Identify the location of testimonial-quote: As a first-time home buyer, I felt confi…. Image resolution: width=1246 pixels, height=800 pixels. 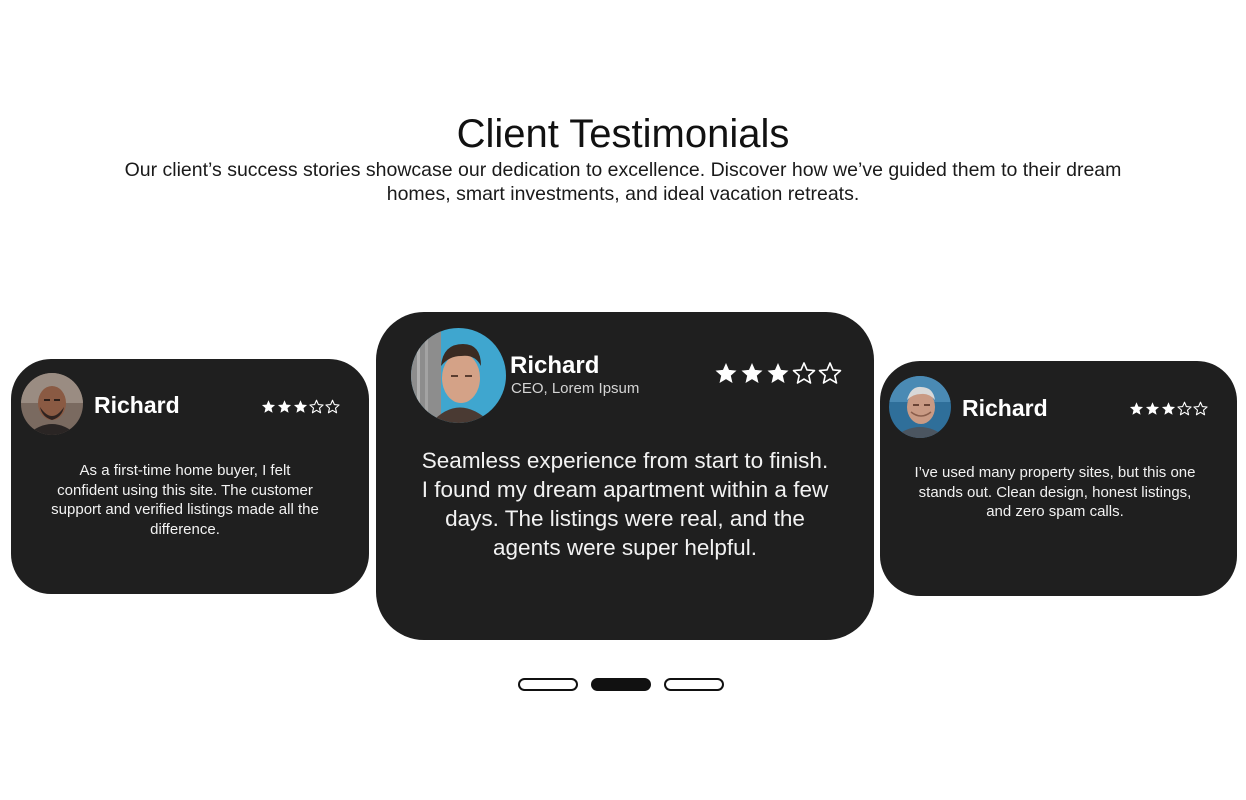
(185, 500).